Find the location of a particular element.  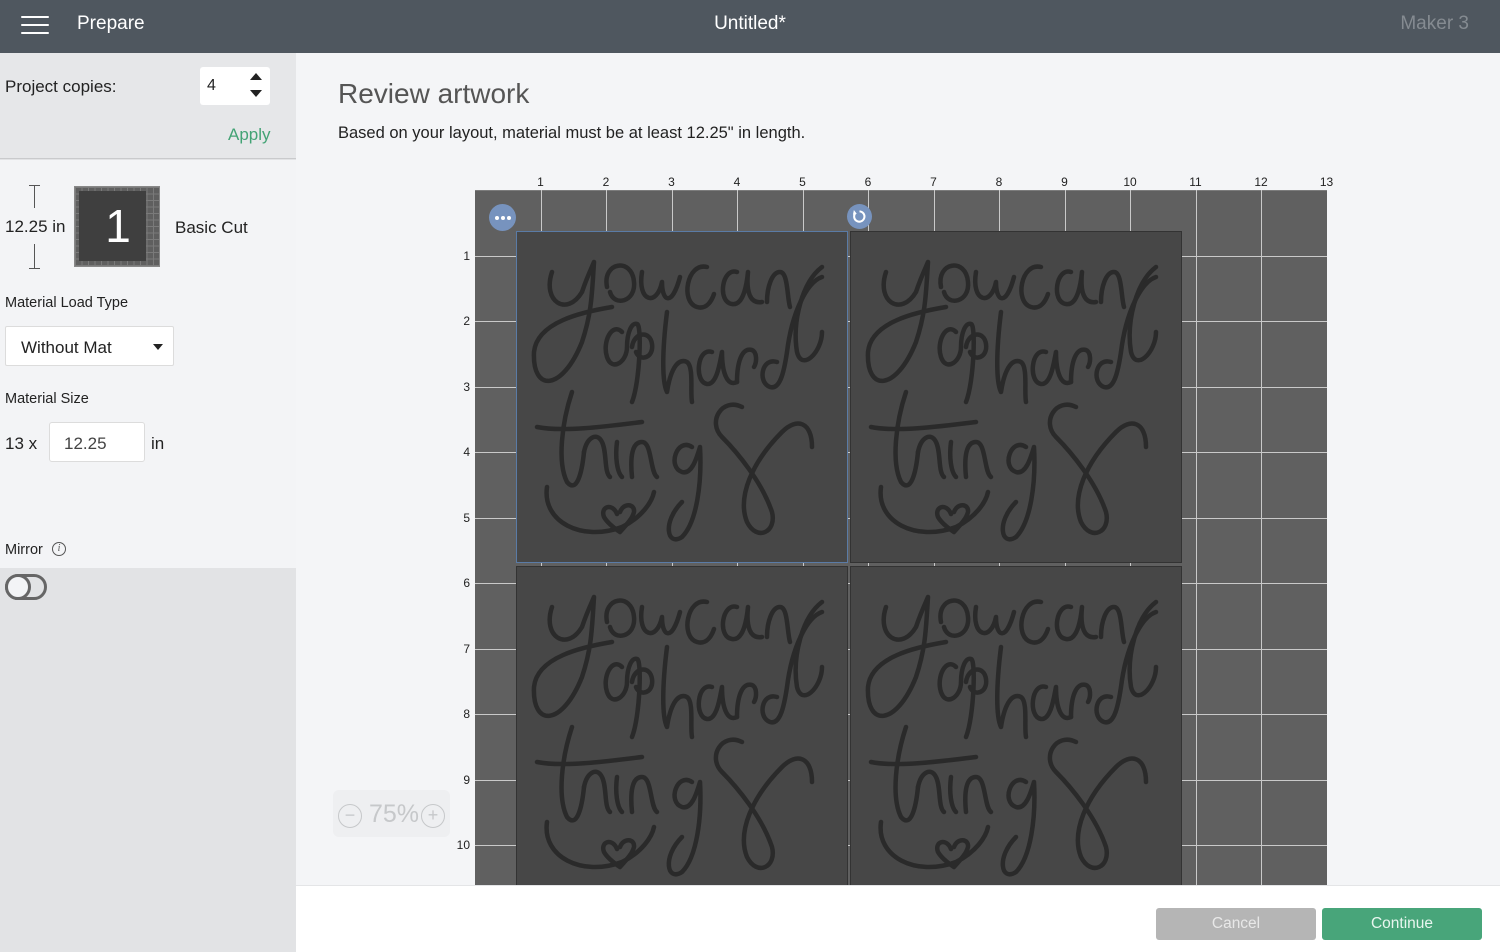

ruler-y-tick-label: 4 is located at coordinates (466, 452).